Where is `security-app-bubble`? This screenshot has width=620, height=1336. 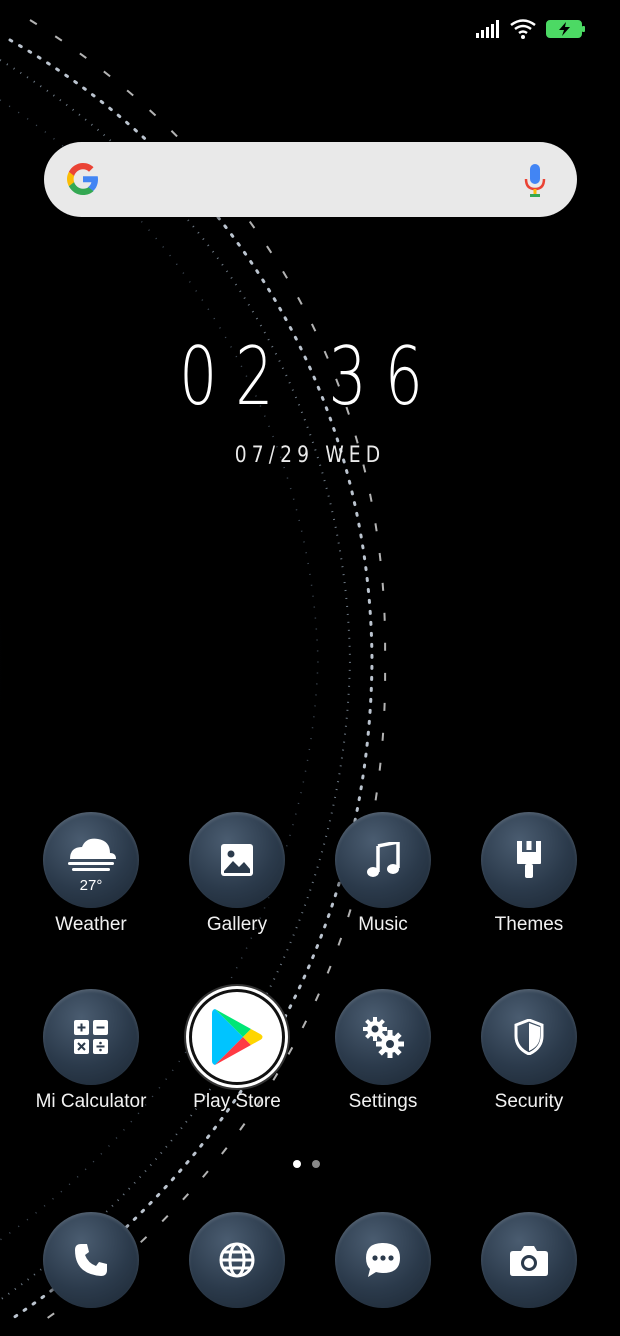 security-app-bubble is located at coordinates (529, 1037).